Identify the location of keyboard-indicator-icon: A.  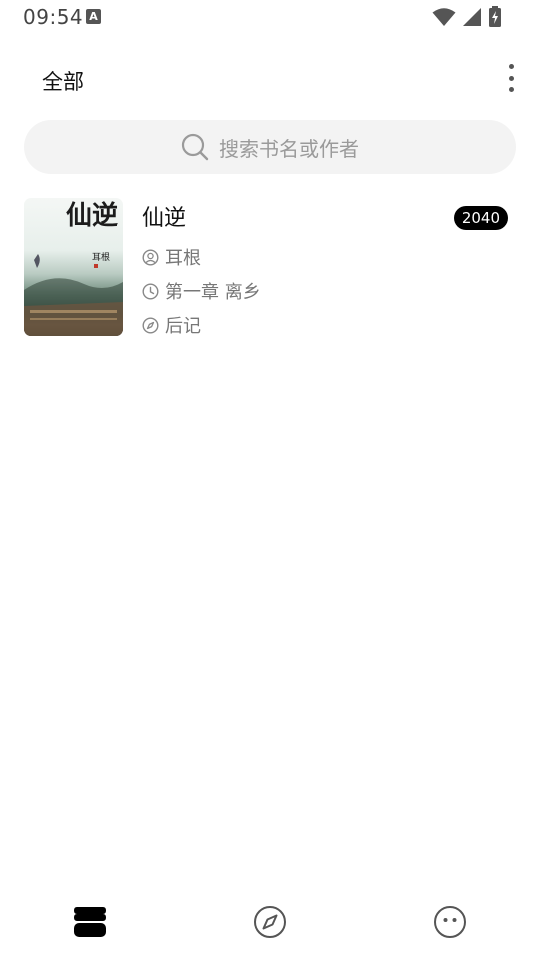
(93, 16).